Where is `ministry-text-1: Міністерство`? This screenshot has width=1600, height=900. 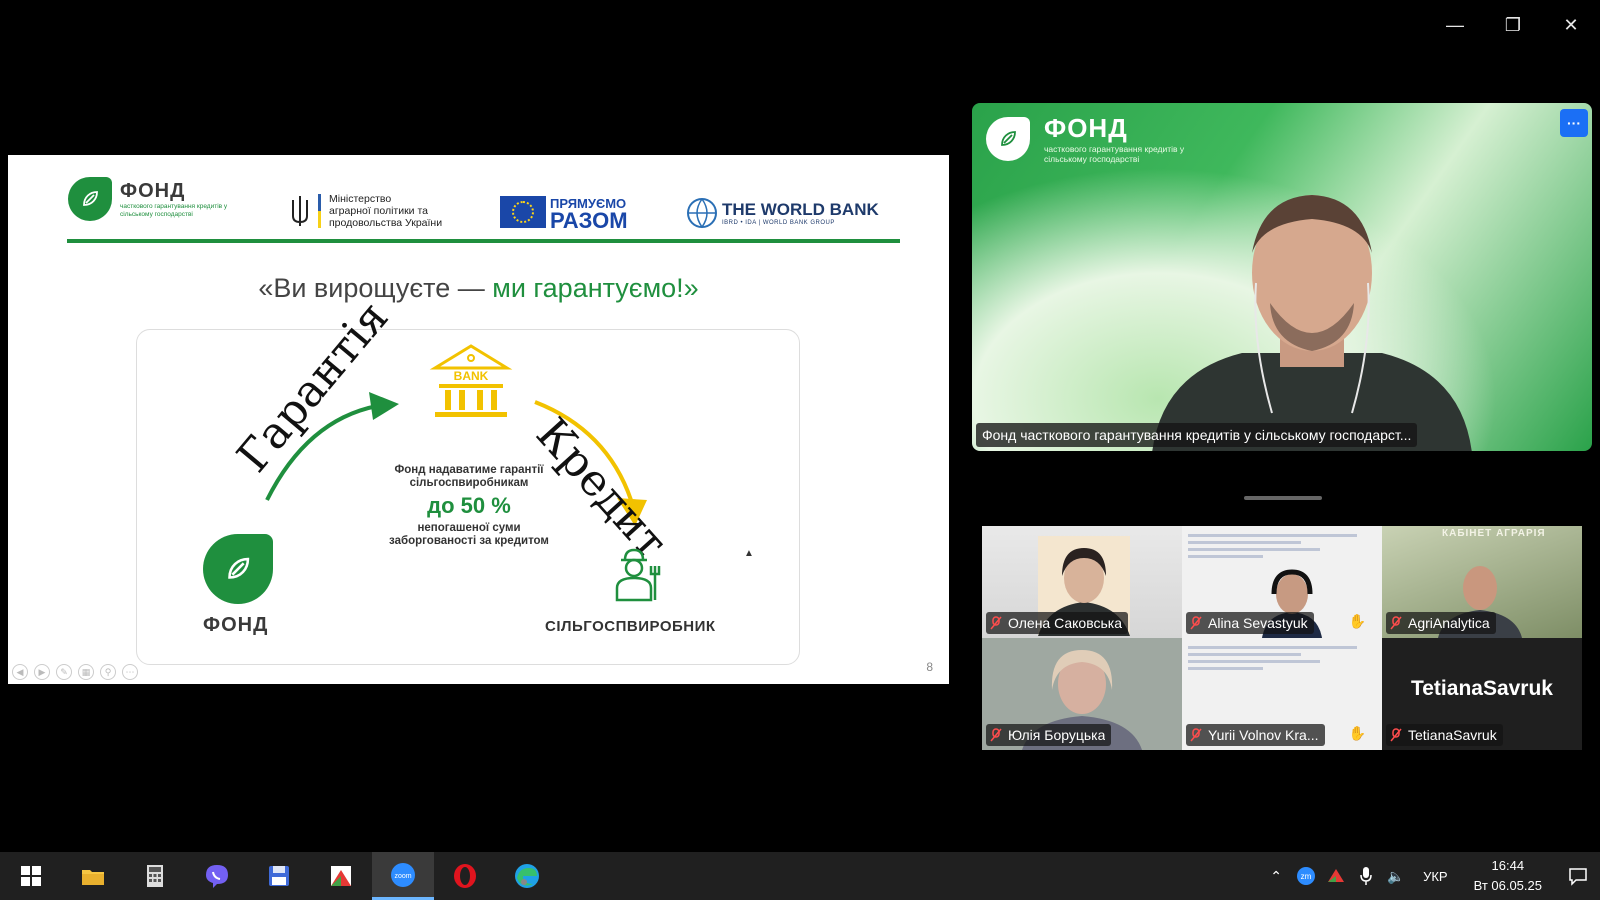 ministry-text-1: Міністерство is located at coordinates (360, 199).